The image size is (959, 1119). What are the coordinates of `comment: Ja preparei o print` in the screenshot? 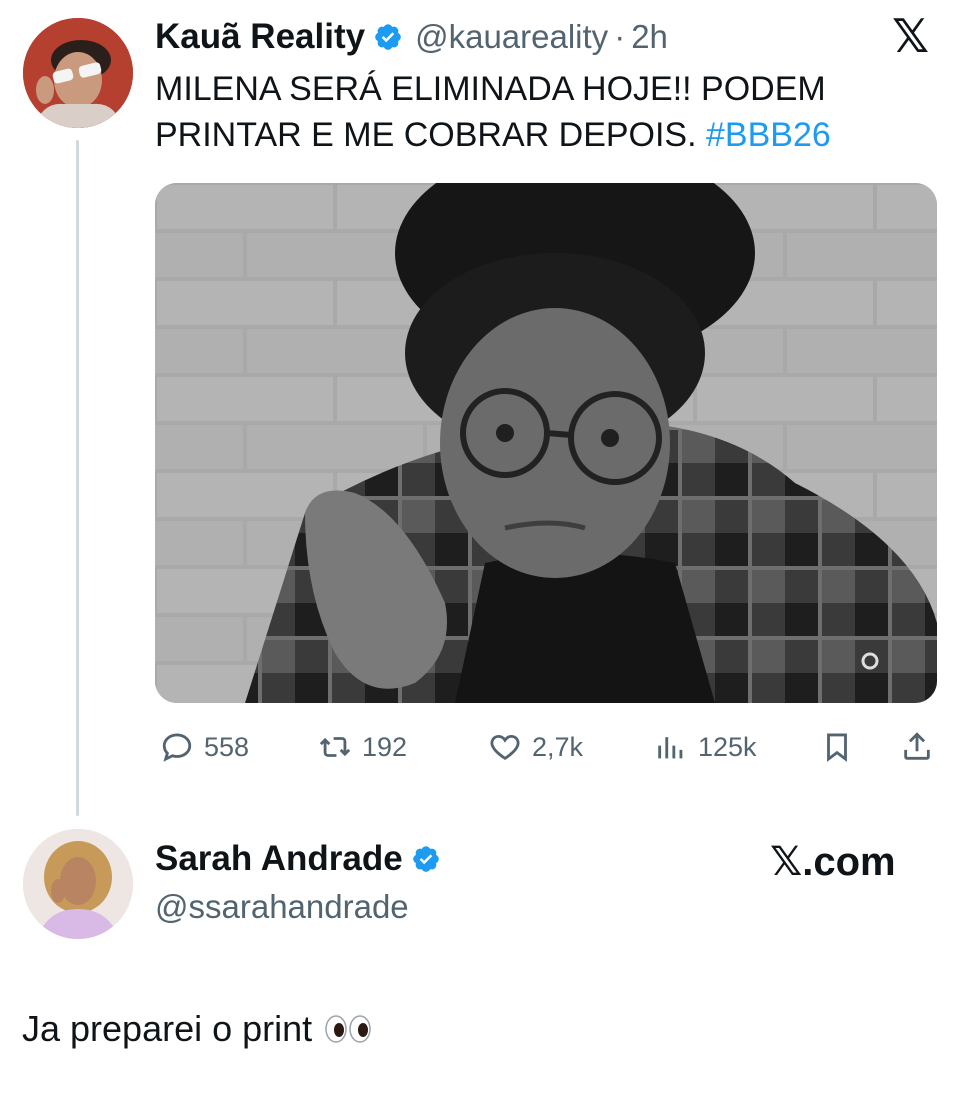 It's located at (197, 1029).